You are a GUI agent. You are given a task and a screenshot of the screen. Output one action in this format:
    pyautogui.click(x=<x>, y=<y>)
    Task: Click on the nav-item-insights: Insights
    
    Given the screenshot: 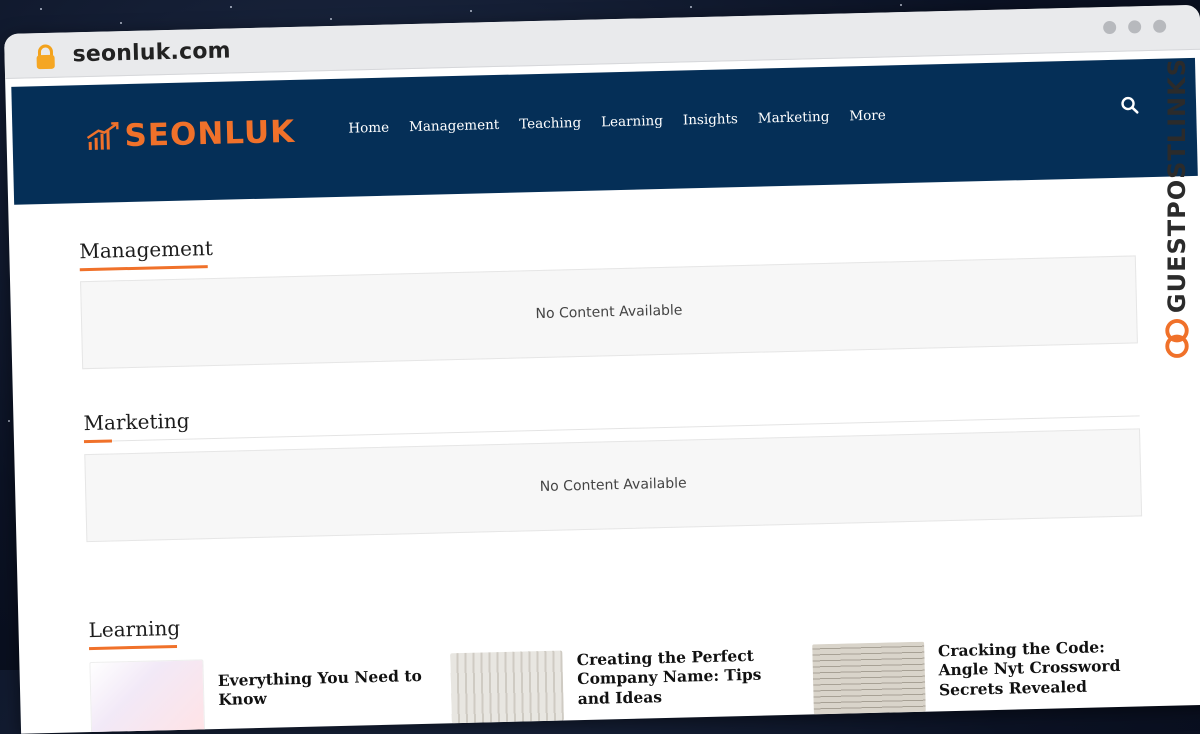 What is the action you would take?
    pyautogui.click(x=710, y=119)
    